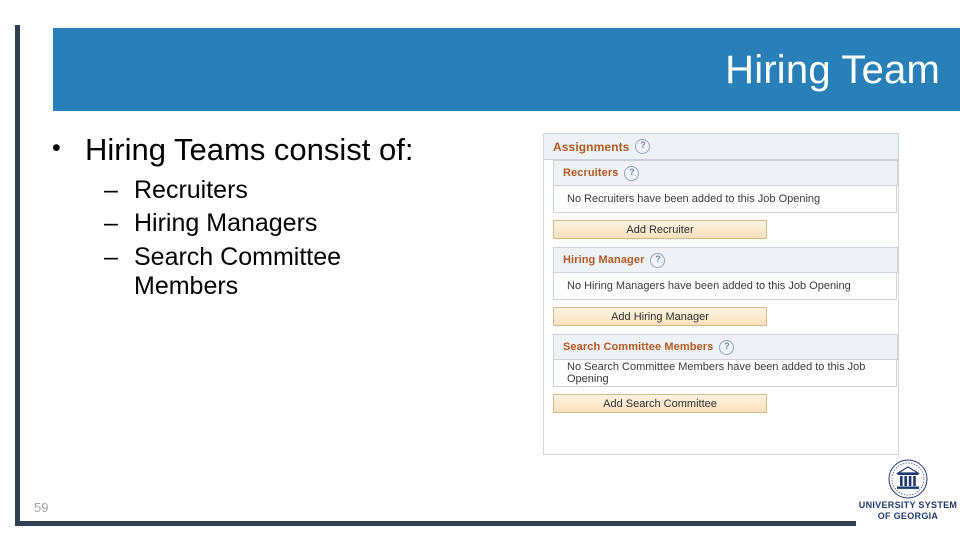  I want to click on bullet-item-primary: • Hiring Teams consist of:, so click(287, 150).